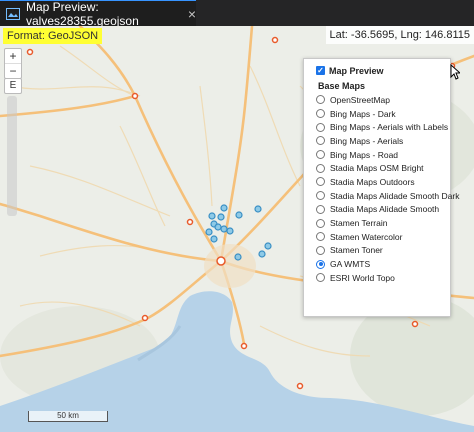 This screenshot has height=432, width=474. What do you see at coordinates (389, 127) in the screenshot?
I see `base-map-label: Bing Maps - Aerials with Labels` at bounding box center [389, 127].